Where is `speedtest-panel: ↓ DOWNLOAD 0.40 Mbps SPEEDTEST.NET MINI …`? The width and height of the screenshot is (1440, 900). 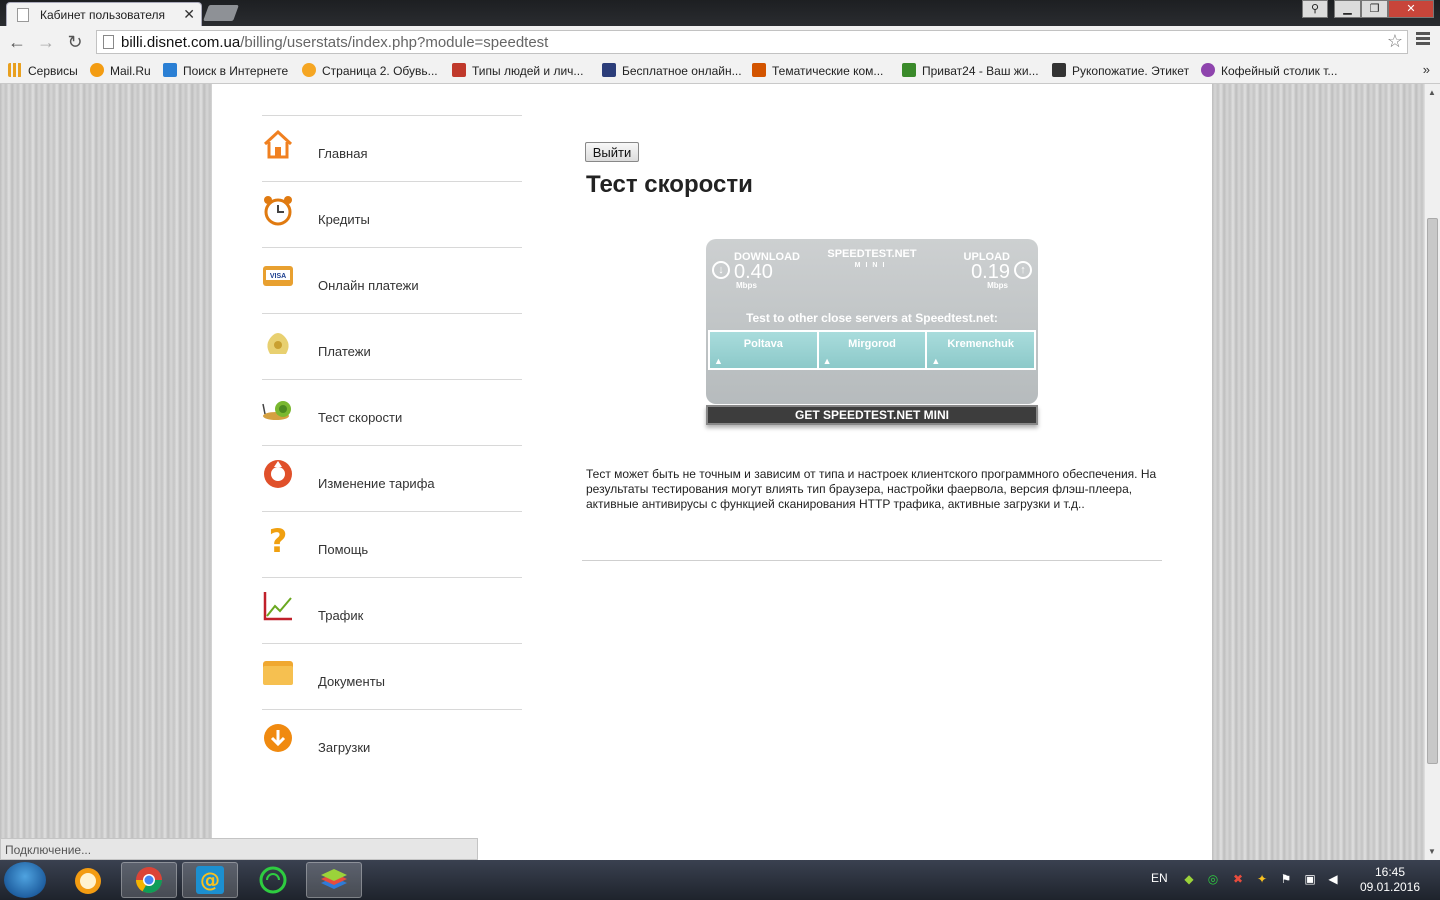 speedtest-panel: ↓ DOWNLOAD 0.40 Mbps SPEEDTEST.NET MINI … is located at coordinates (872, 321).